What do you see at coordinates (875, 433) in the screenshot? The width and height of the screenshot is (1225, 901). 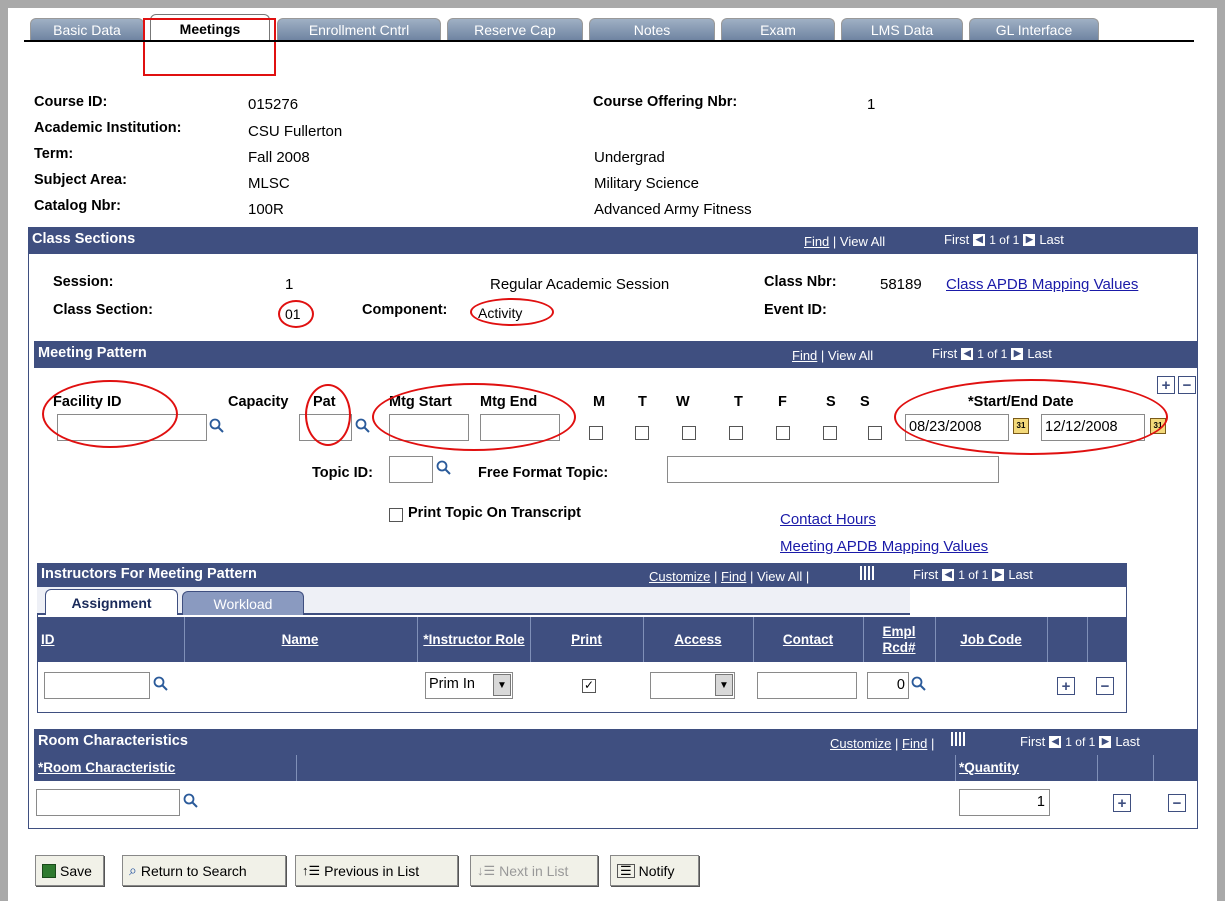 I see `sunday-checkbox` at bounding box center [875, 433].